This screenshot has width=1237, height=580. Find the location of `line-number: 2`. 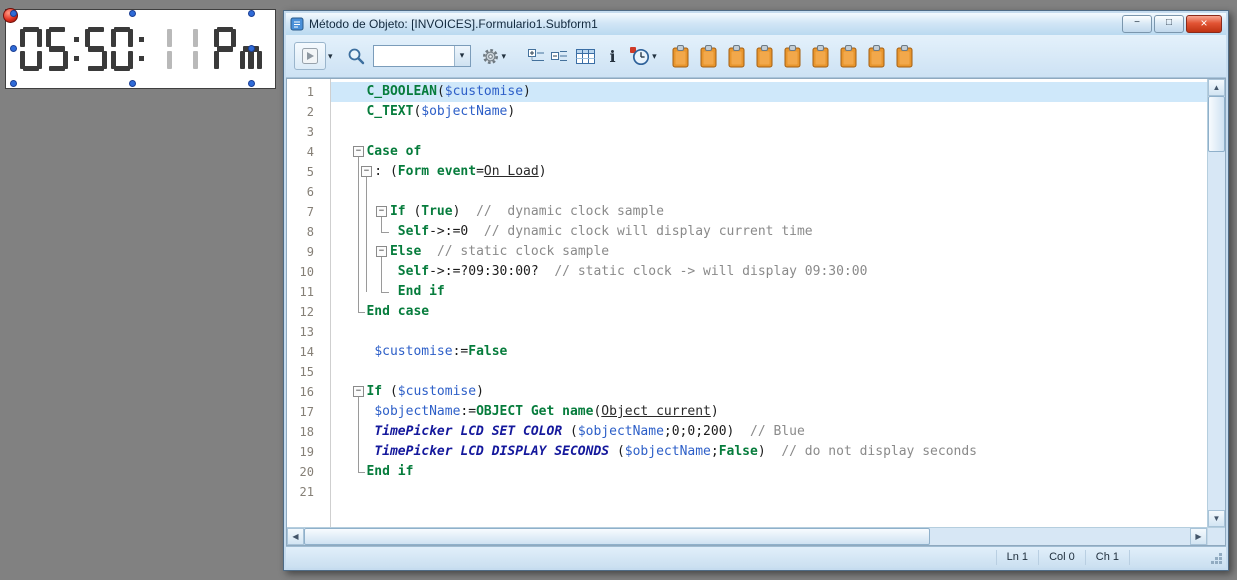

line-number: 2 is located at coordinates (310, 112).